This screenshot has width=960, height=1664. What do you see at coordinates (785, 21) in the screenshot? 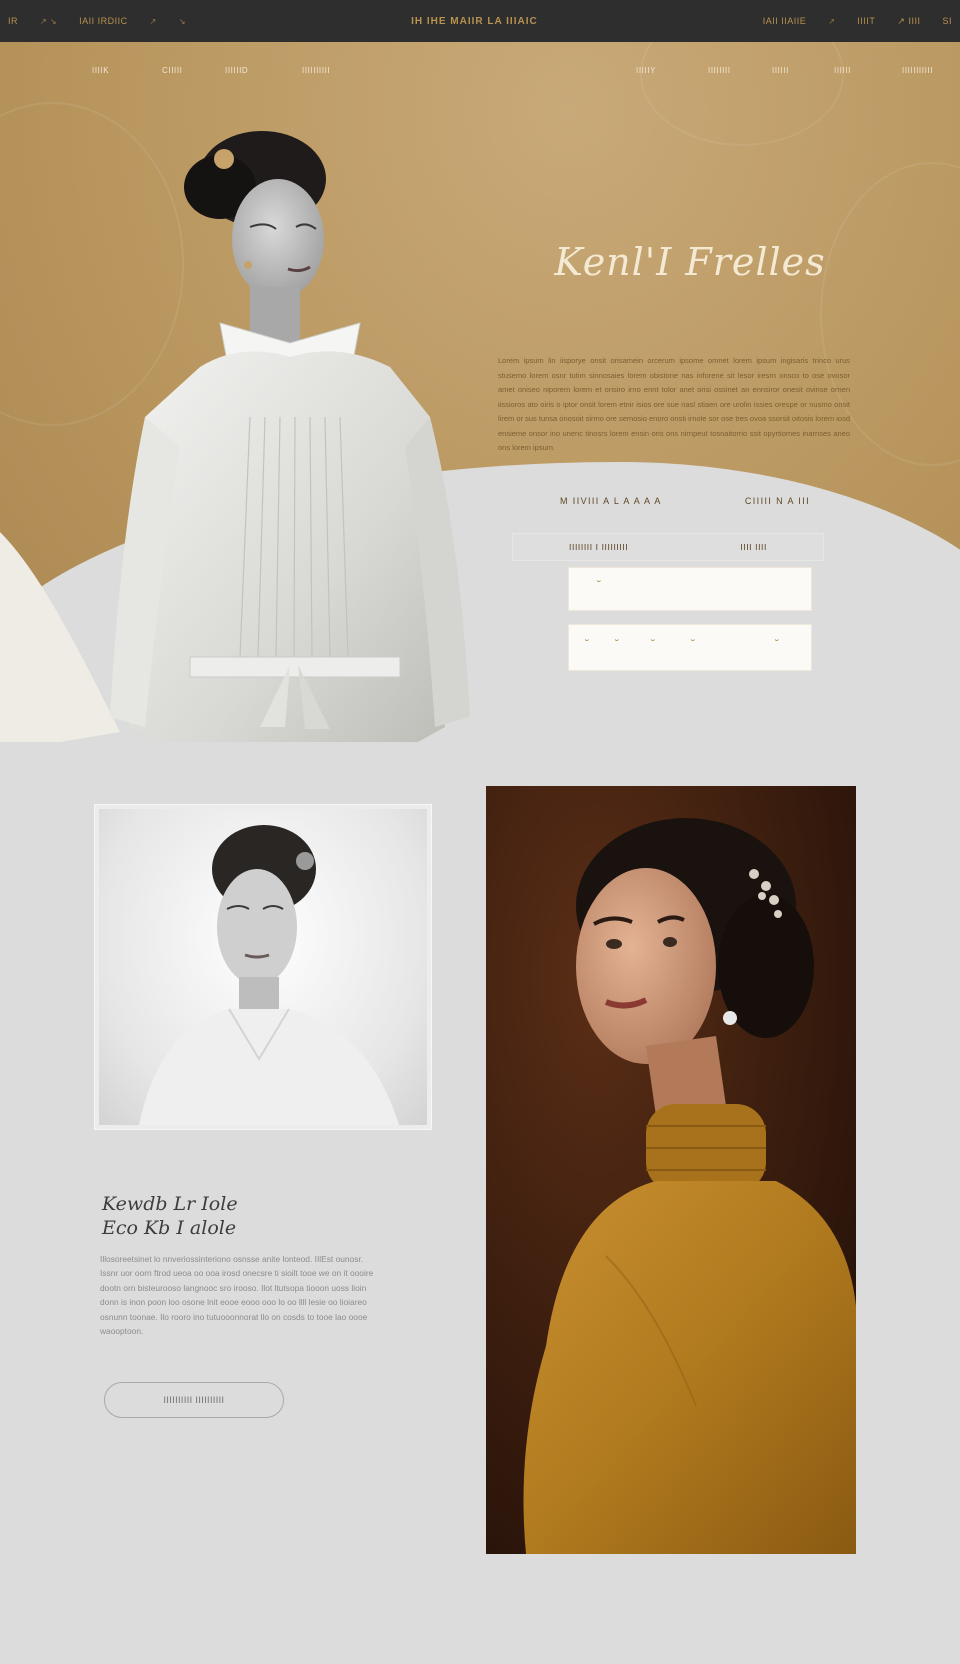
I see `topbar-right-item-0: IAII IIAIIE` at bounding box center [785, 21].